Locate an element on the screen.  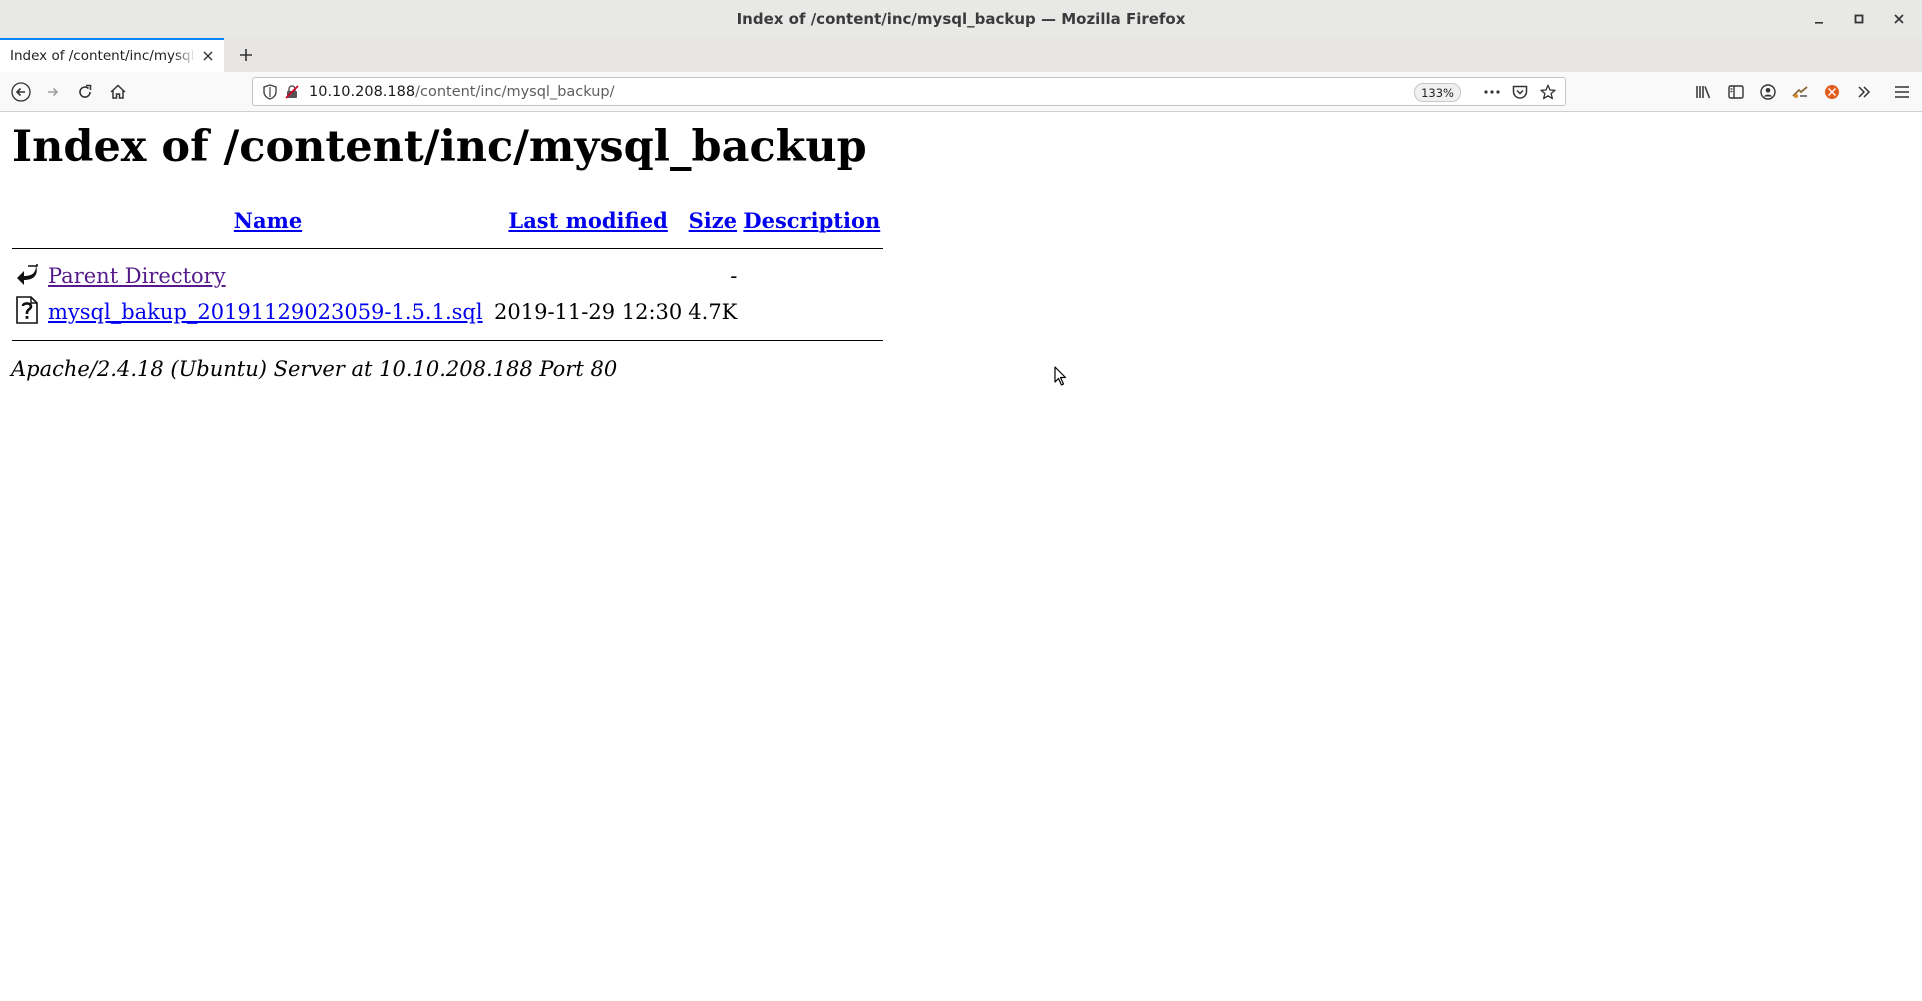
mouse-cursor-icon is located at coordinates (1060, 376).